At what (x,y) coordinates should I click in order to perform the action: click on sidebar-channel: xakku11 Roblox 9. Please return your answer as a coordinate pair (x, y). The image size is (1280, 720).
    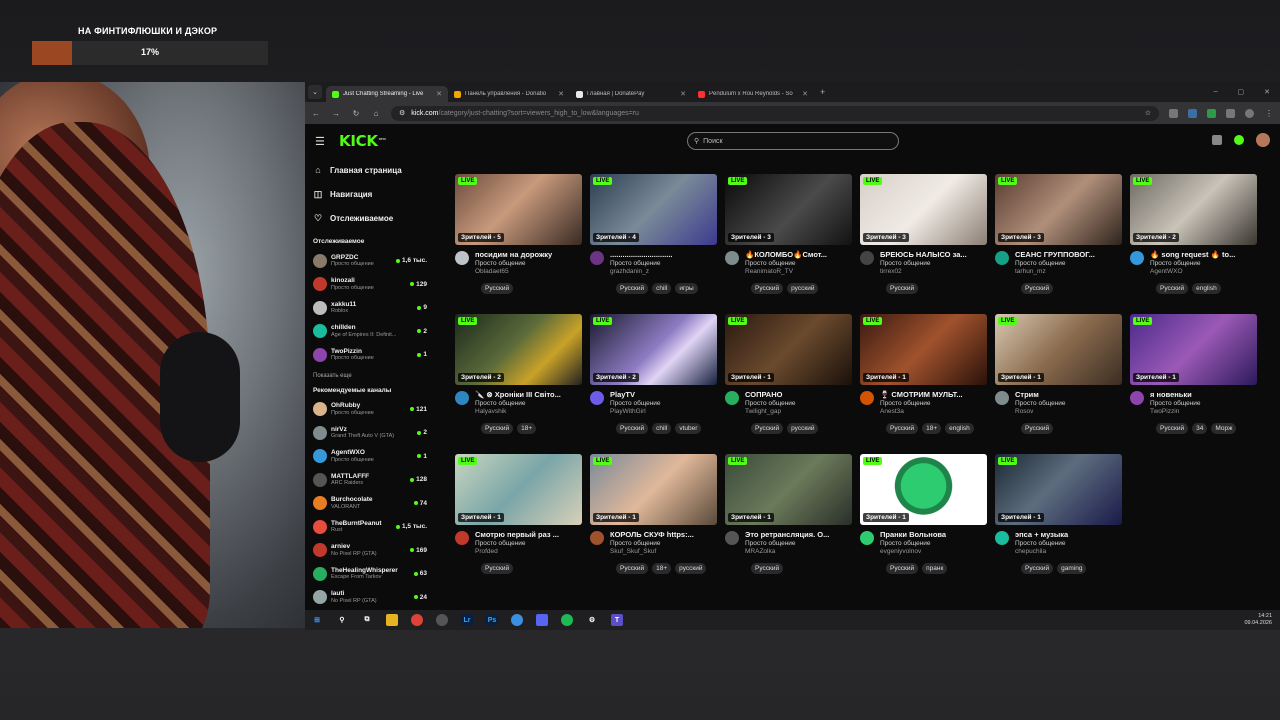
    Looking at the image, I should click on (370, 308).